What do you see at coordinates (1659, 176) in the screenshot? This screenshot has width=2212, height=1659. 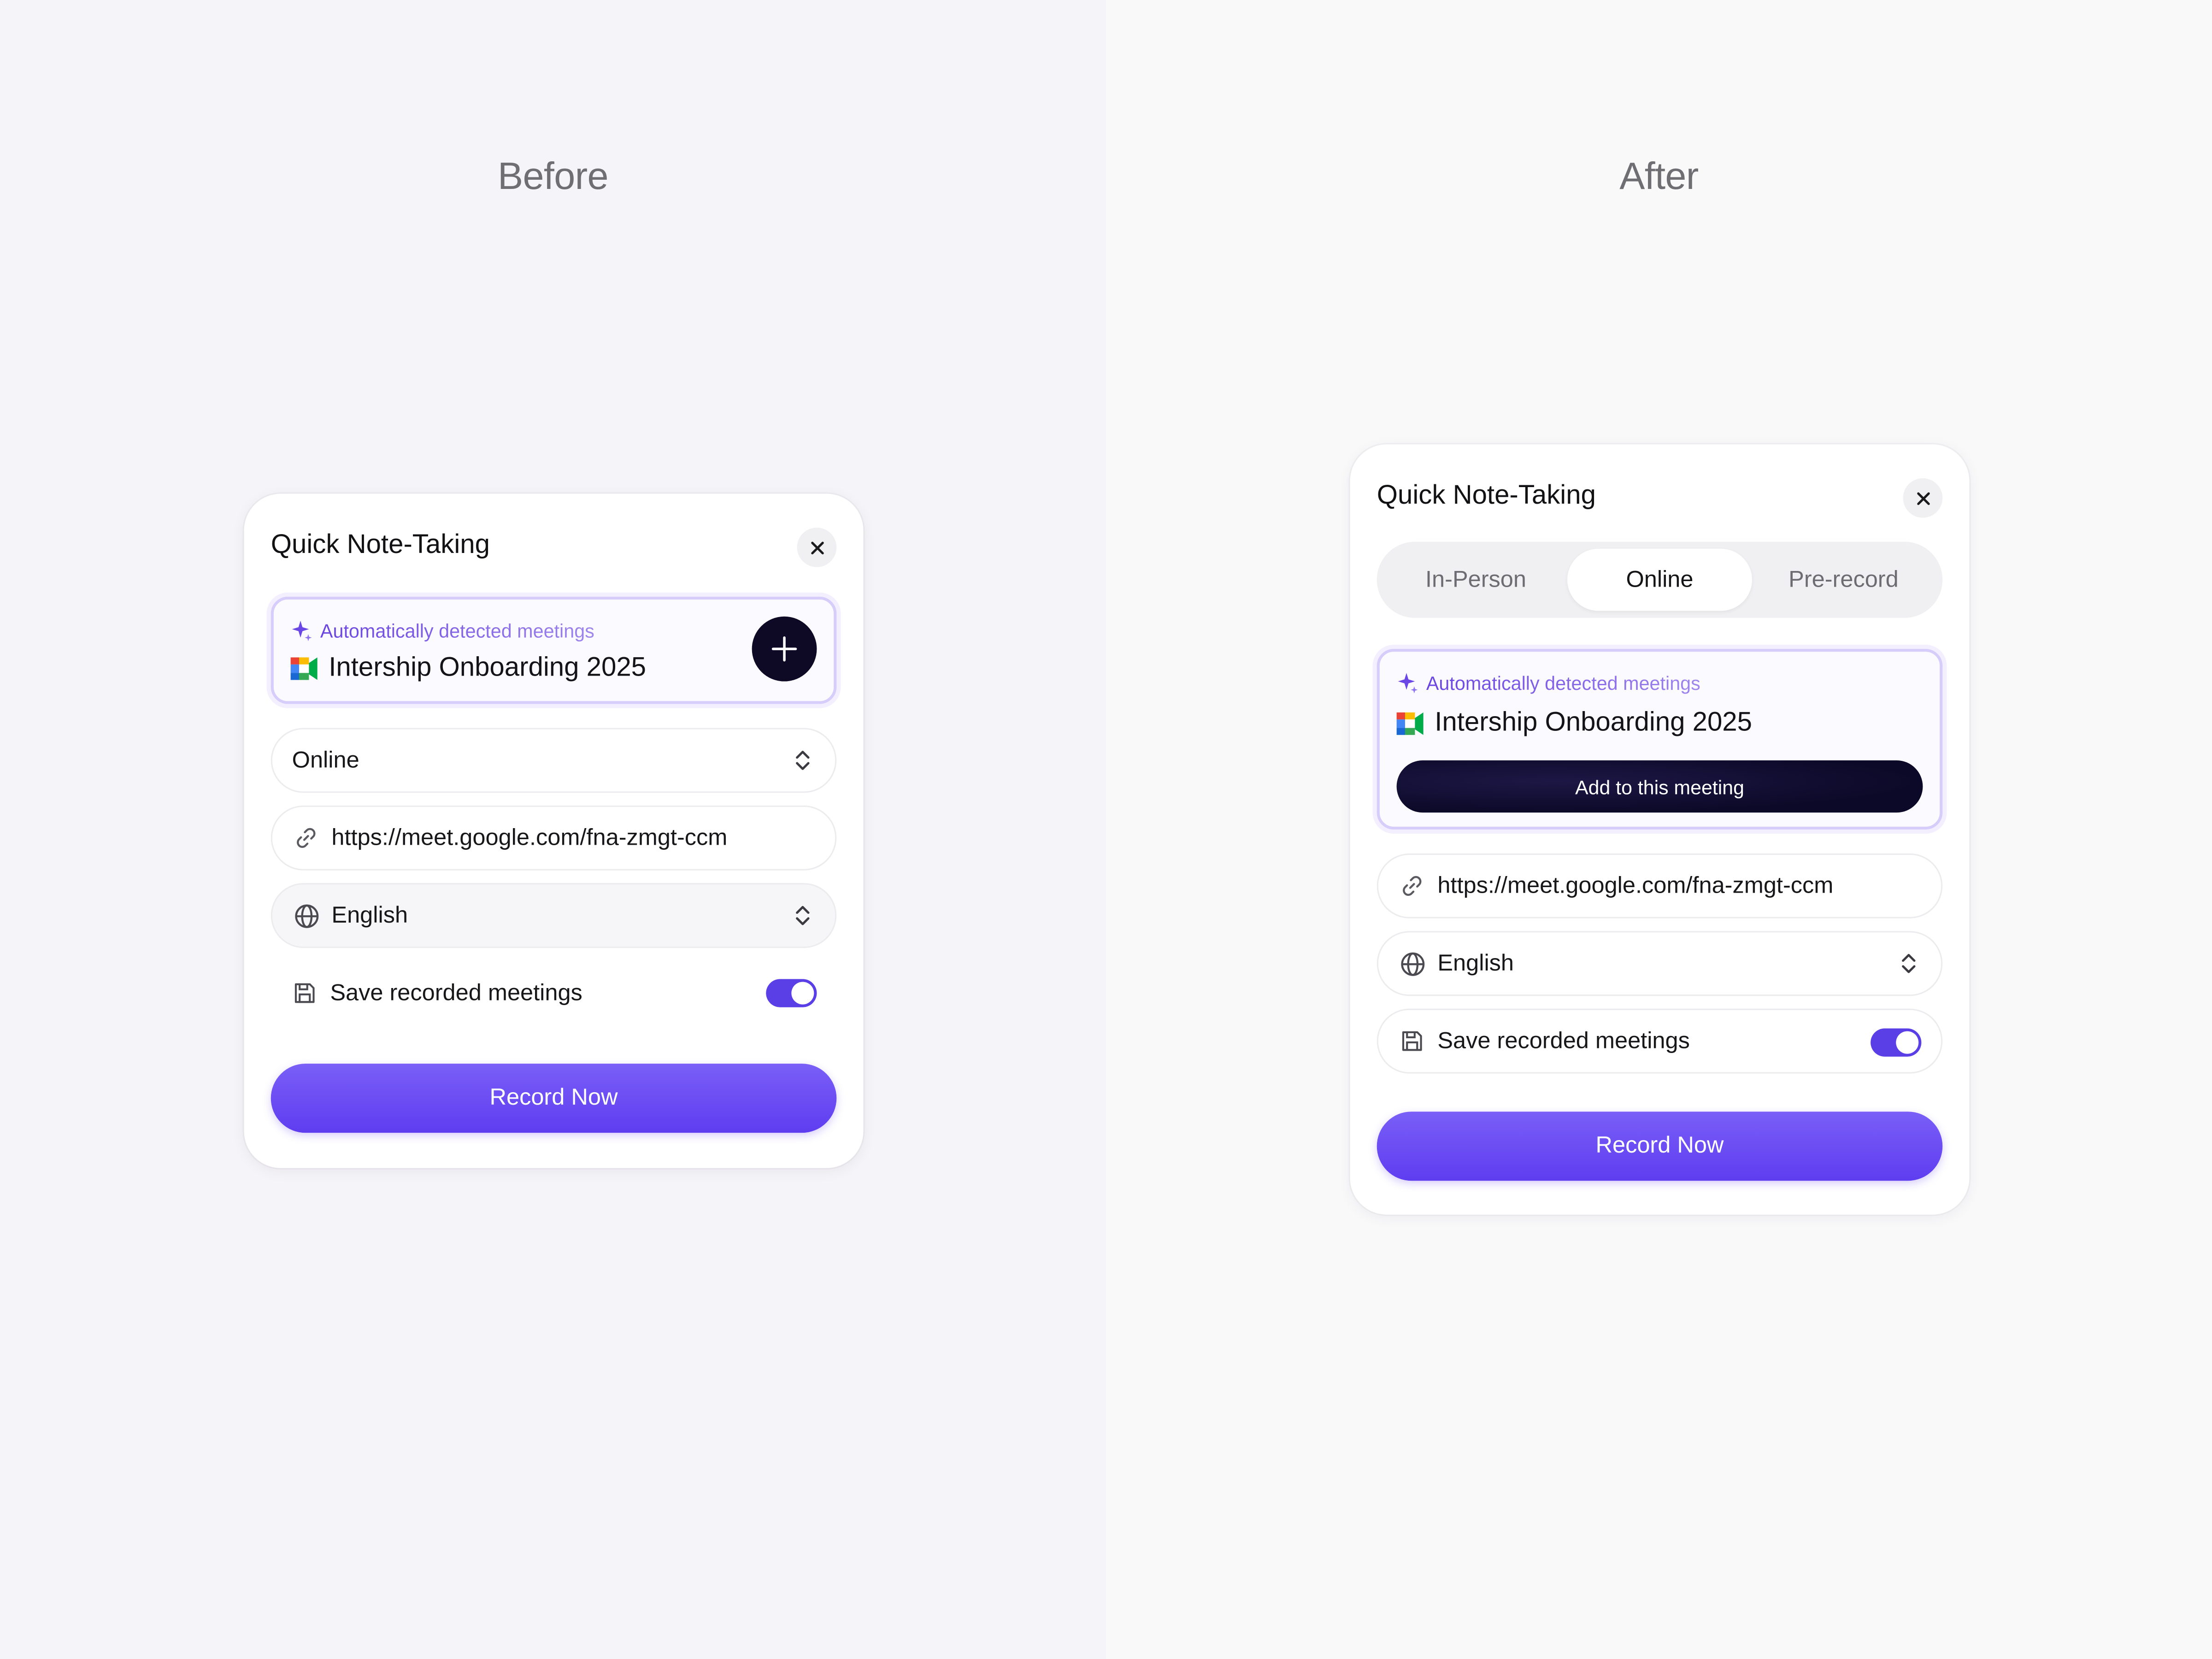 I see `after-caption: After` at bounding box center [1659, 176].